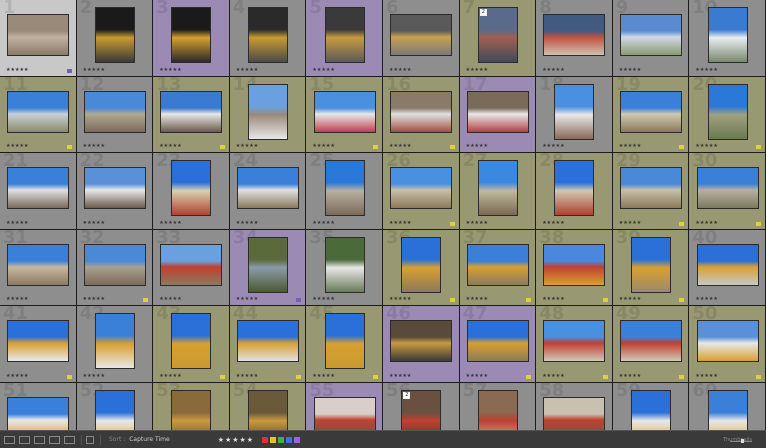  I want to click on thumbnail-cell: 15 ★★★★★, so click(344, 114).